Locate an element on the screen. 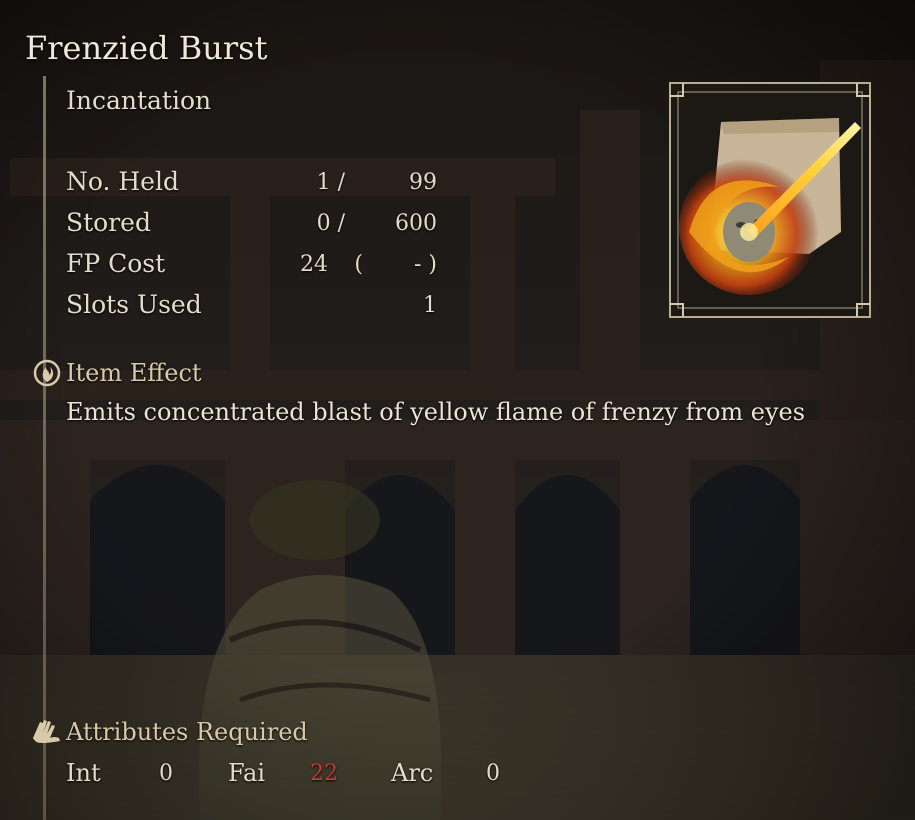 The image size is (915, 820). item-category: Incantation is located at coordinates (139, 100).